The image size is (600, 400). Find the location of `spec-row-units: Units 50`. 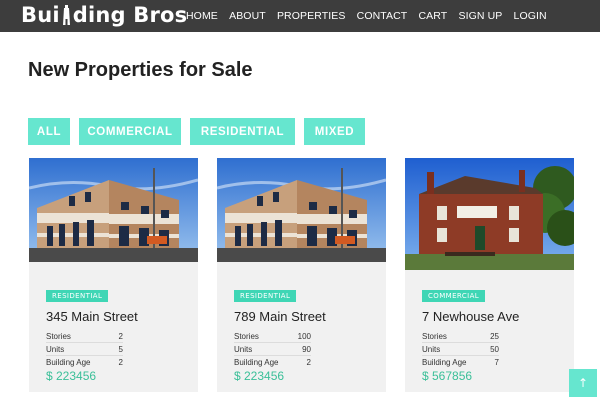

spec-row-units: Units 50 is located at coordinates (460, 349).